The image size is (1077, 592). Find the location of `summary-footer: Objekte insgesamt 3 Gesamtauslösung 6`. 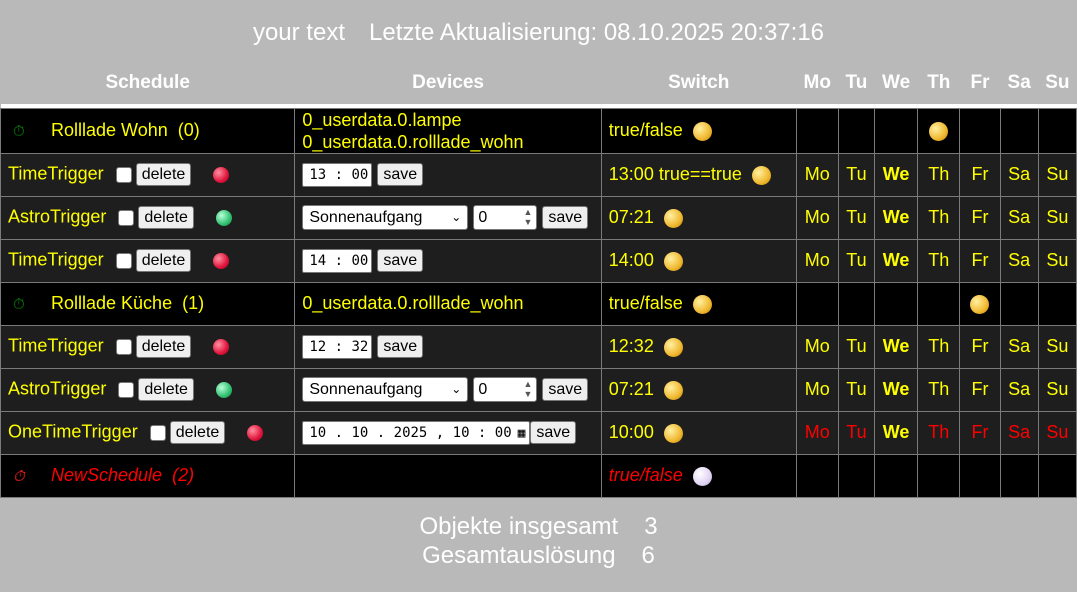

summary-footer: Objekte insgesamt 3 Gesamtauslösung 6 is located at coordinates (538, 534).